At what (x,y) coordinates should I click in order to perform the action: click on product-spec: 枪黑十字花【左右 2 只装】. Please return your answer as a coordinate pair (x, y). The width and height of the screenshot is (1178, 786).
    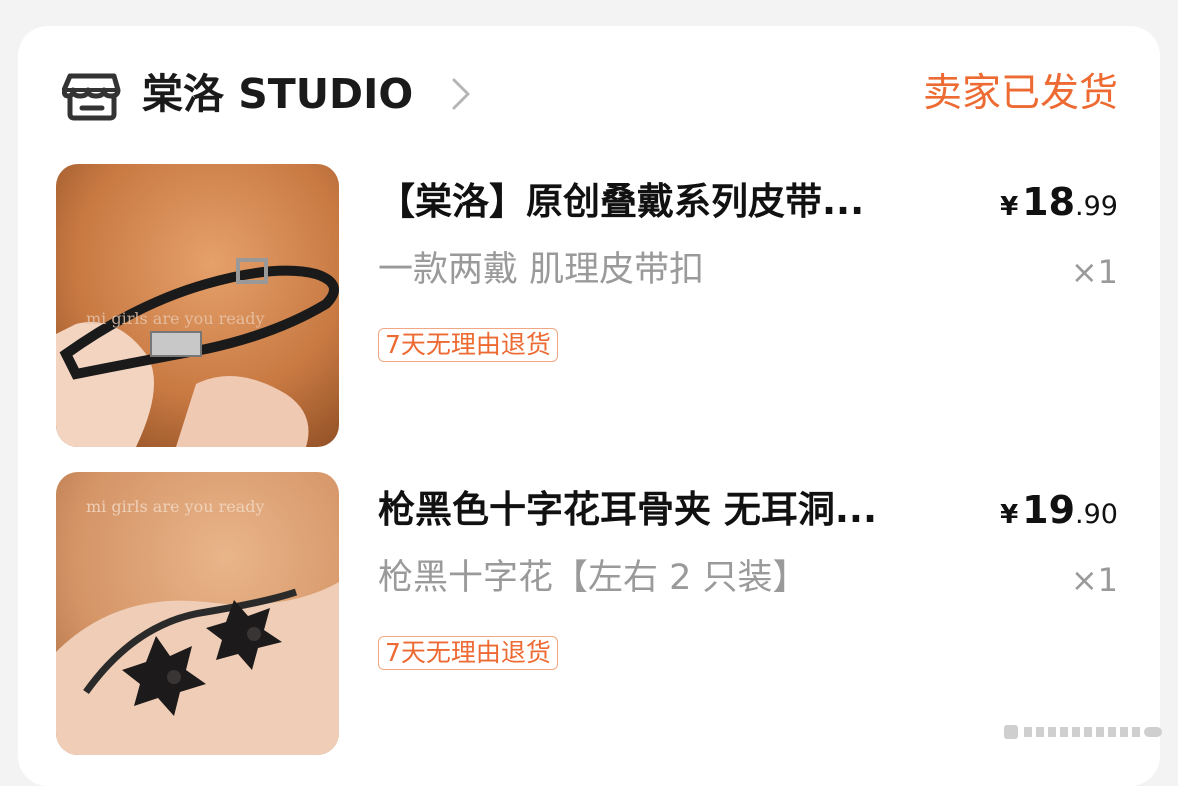
    Looking at the image, I should click on (593, 578).